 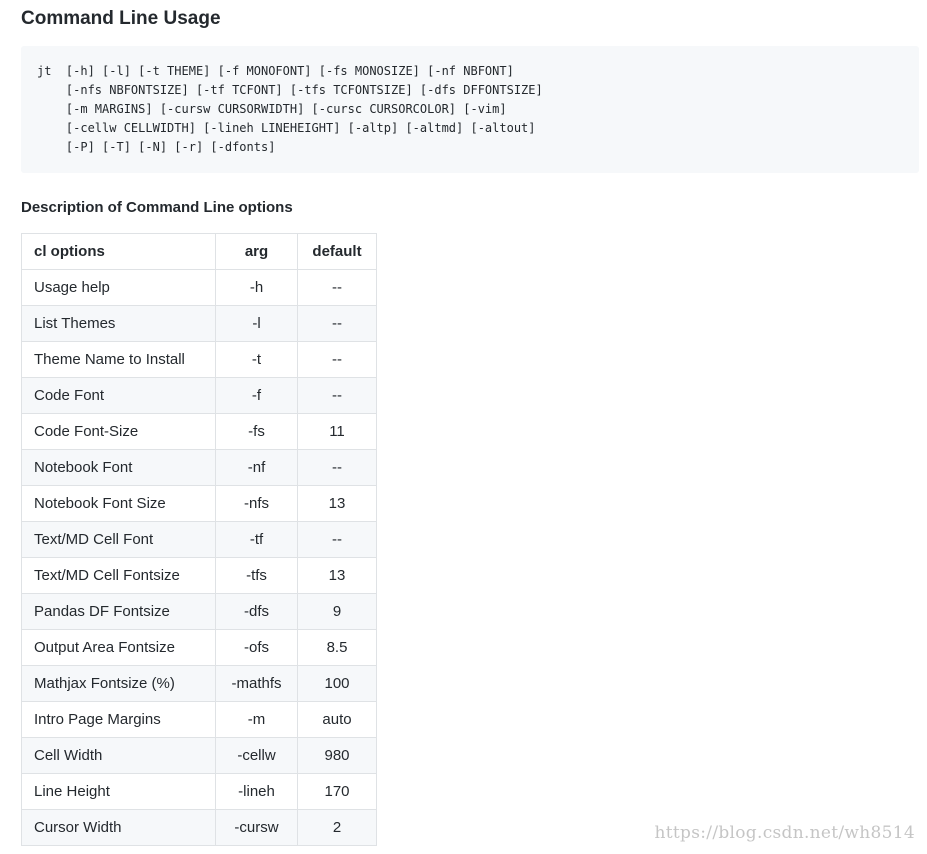 I want to click on table-row: Pandas DF Fontsize-dfs9, so click(x=199, y=612).